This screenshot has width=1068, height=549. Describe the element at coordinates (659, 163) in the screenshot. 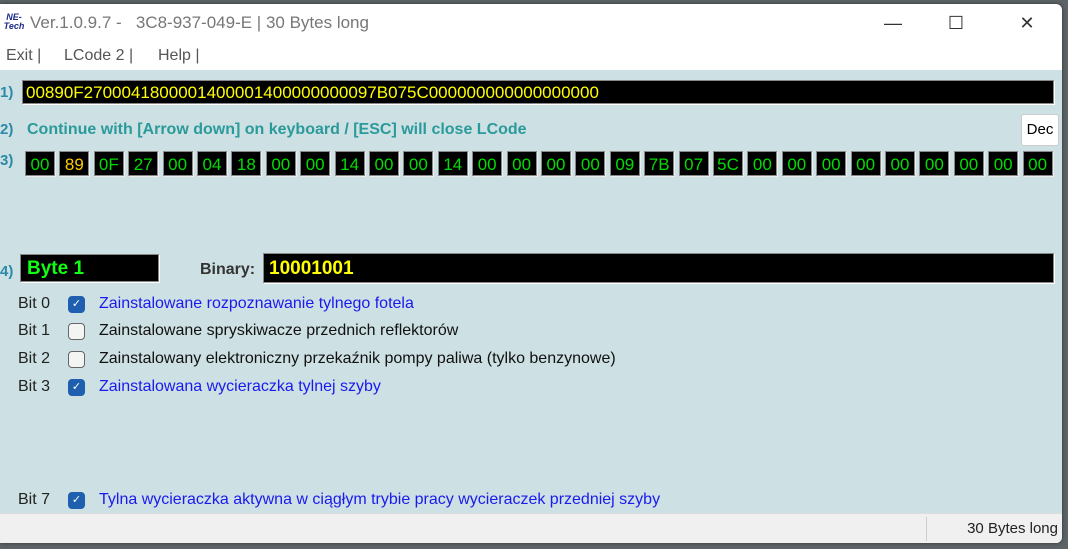

I see `byte-box: 7B` at that location.